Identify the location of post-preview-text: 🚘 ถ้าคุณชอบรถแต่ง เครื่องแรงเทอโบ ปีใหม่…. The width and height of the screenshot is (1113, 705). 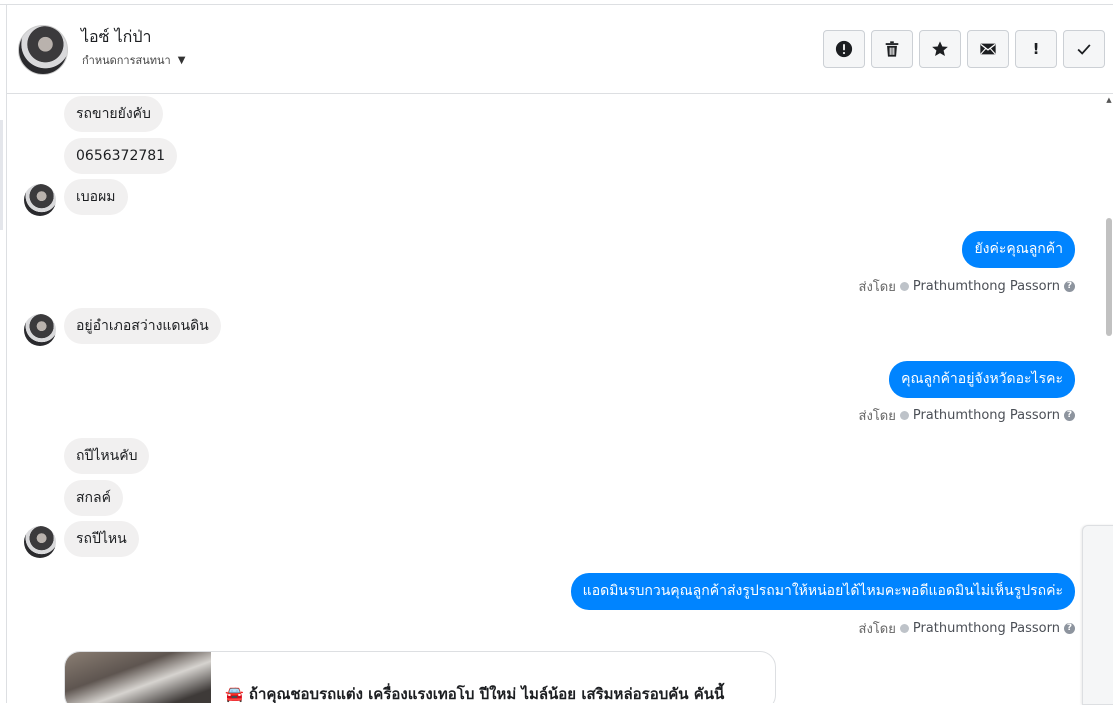
(475, 694).